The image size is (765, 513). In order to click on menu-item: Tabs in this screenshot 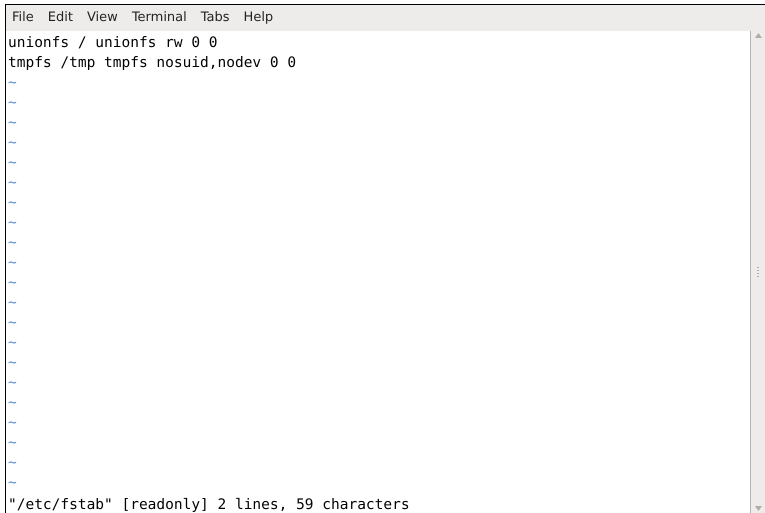, I will do `click(215, 18)`.